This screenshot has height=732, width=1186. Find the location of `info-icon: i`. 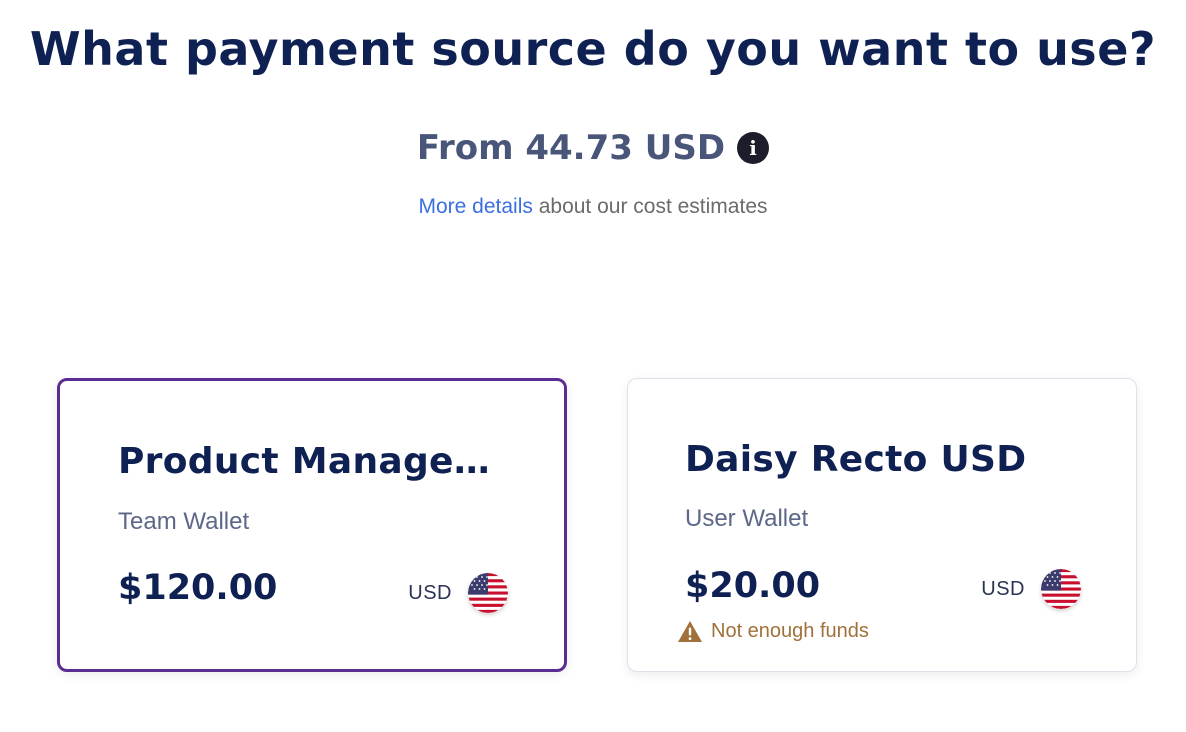

info-icon: i is located at coordinates (753, 148).